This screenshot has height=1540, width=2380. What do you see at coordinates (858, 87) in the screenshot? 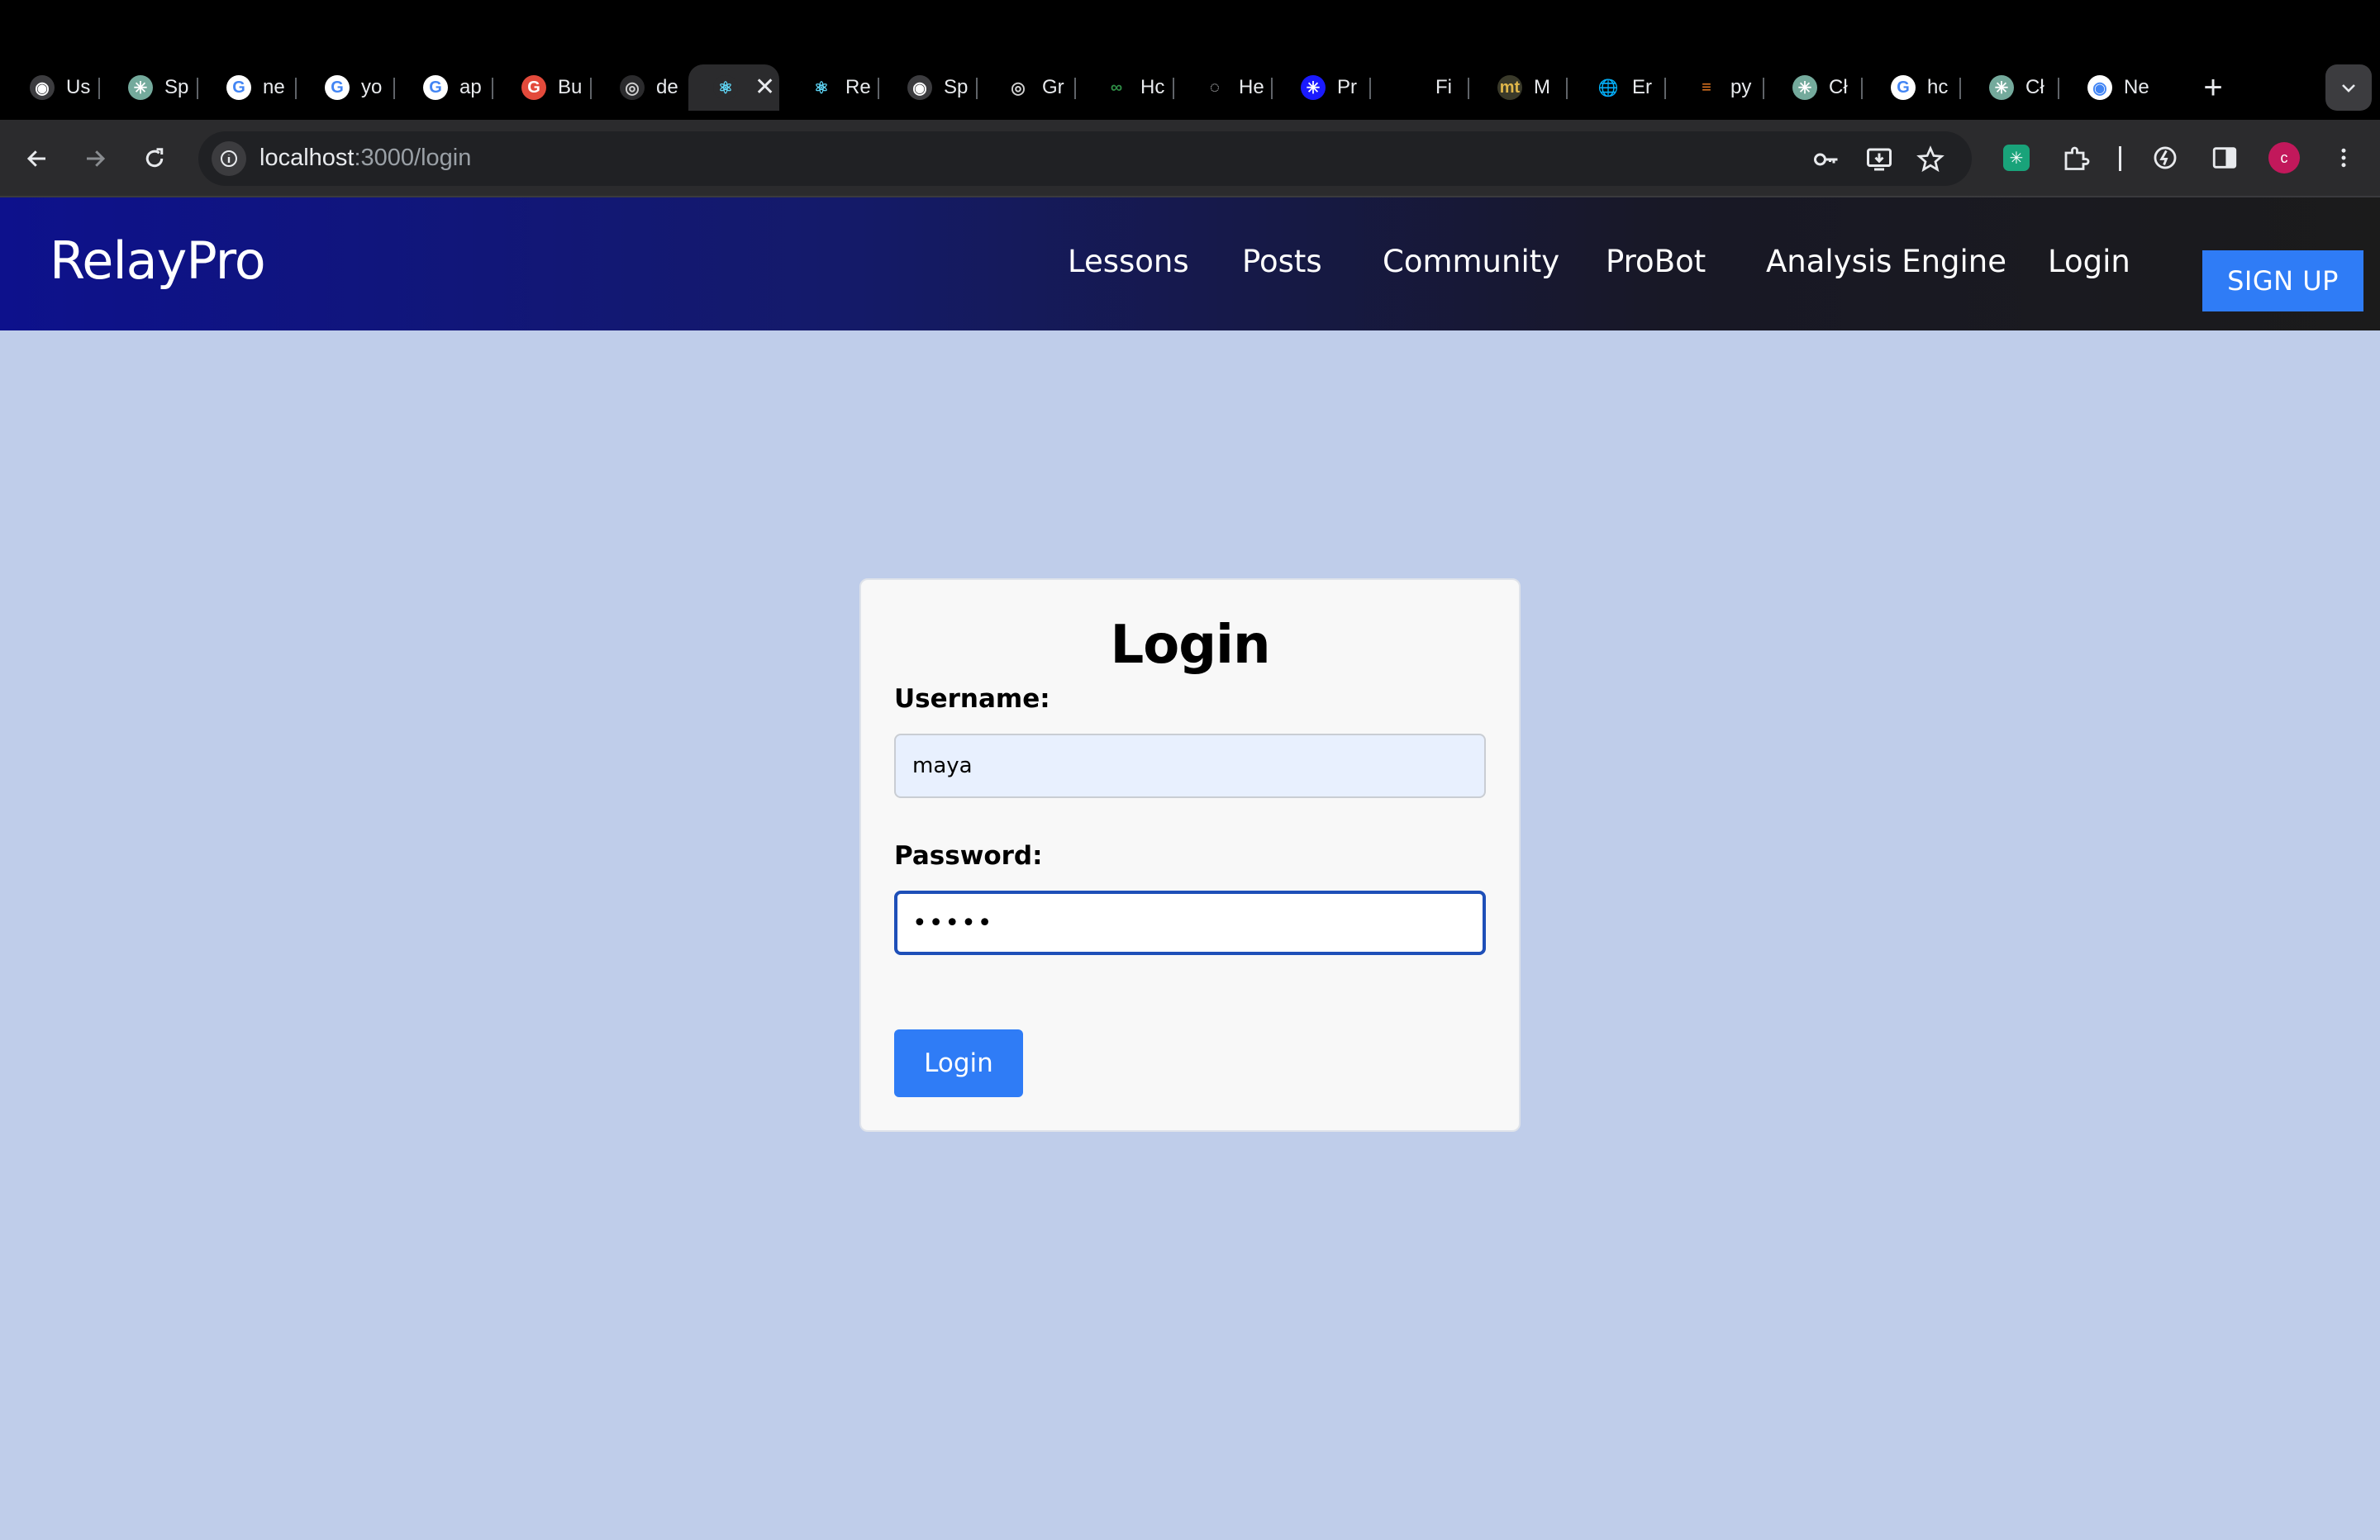
I see `tab-title: Re` at bounding box center [858, 87].